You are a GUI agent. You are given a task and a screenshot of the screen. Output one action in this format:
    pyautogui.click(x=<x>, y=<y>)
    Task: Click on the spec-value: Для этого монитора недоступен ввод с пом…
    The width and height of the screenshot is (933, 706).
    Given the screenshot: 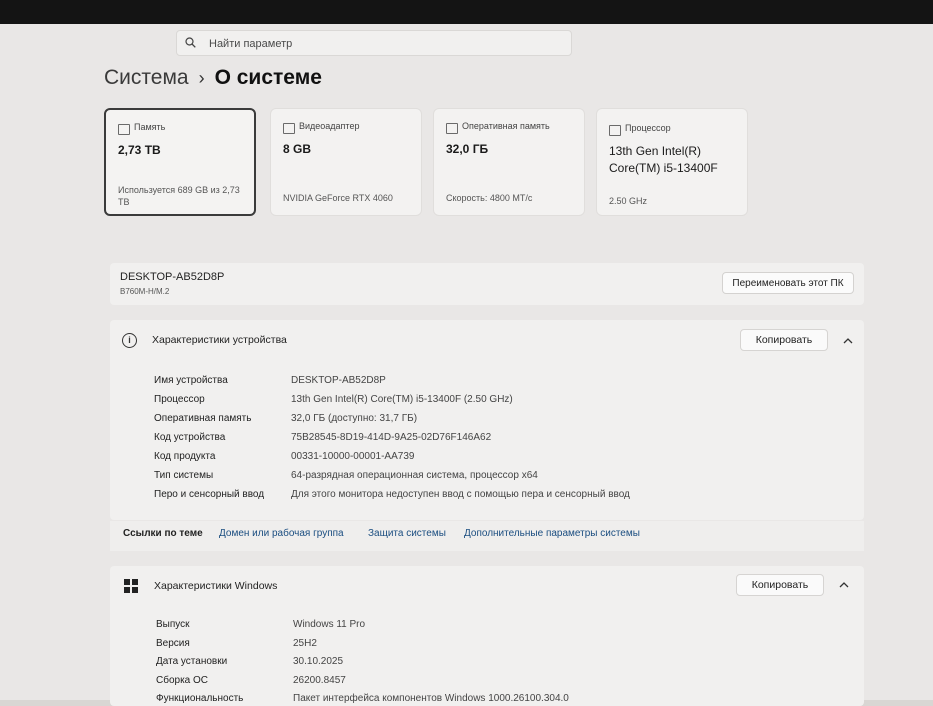 What is the action you would take?
    pyautogui.click(x=460, y=494)
    